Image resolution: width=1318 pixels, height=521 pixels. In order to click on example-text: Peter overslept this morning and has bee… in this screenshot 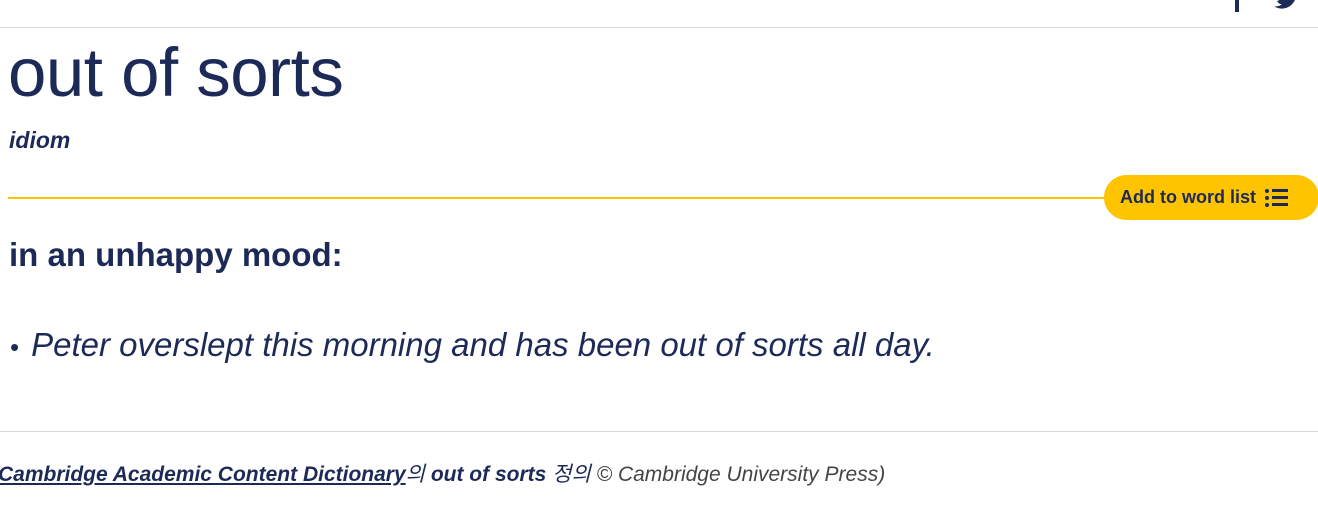, I will do `click(483, 344)`.